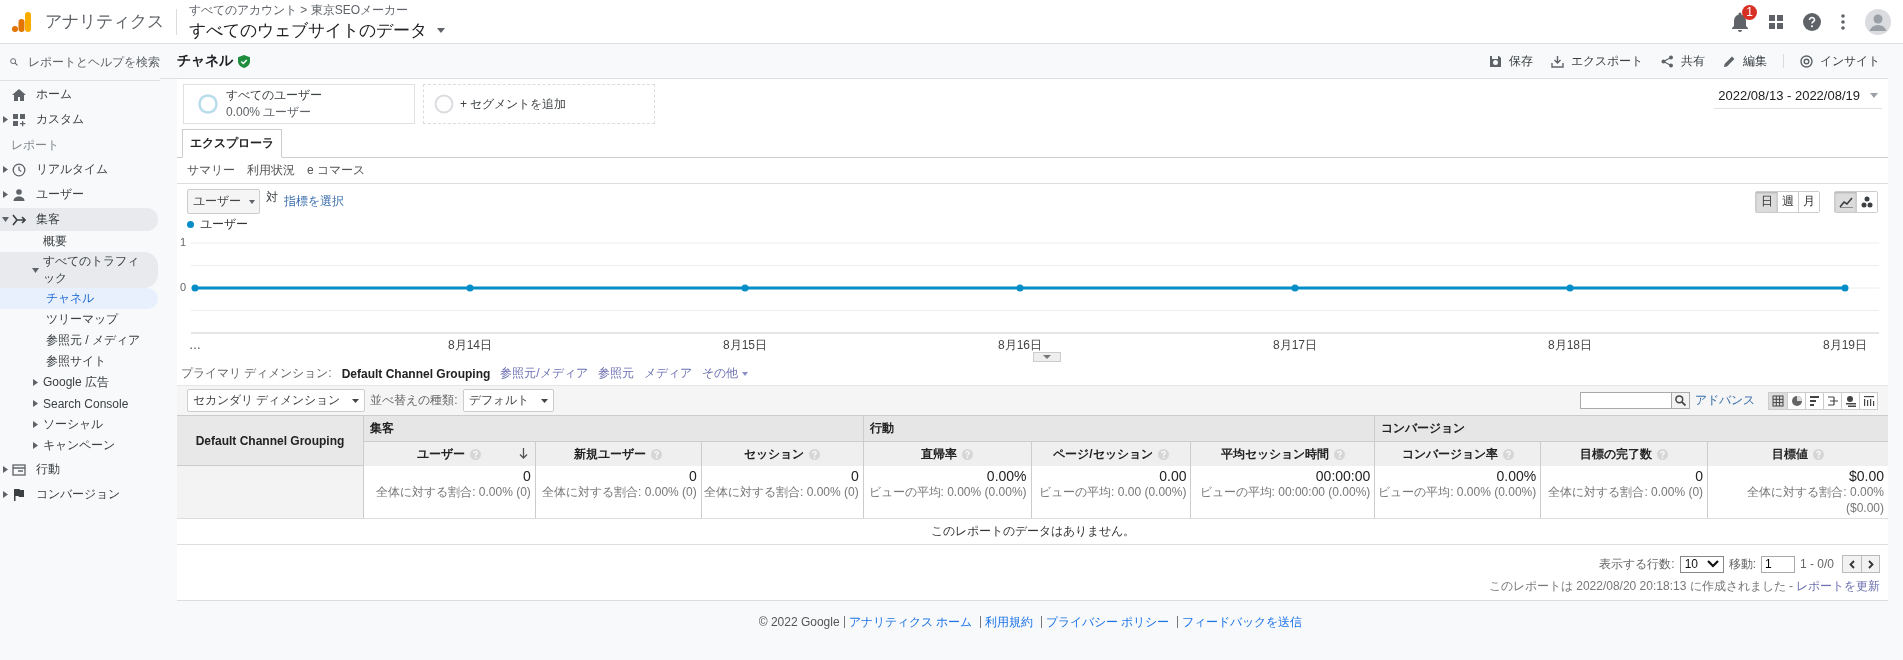 The image size is (1903, 660). What do you see at coordinates (1776, 21) in the screenshot?
I see `apps-grid-icon` at bounding box center [1776, 21].